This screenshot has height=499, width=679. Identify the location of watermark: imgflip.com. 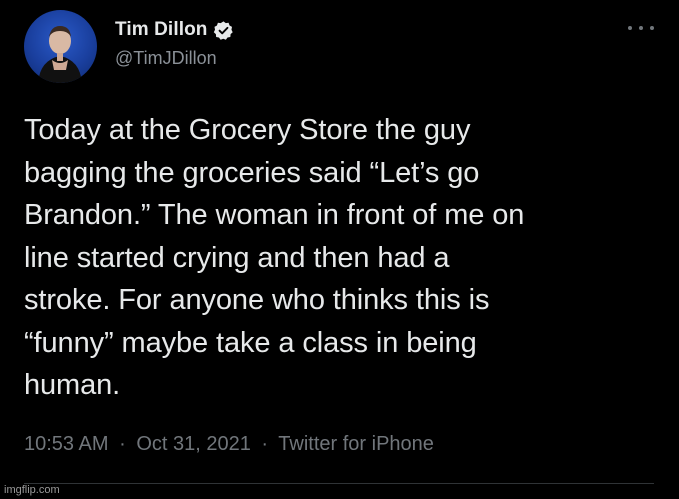
(32, 490).